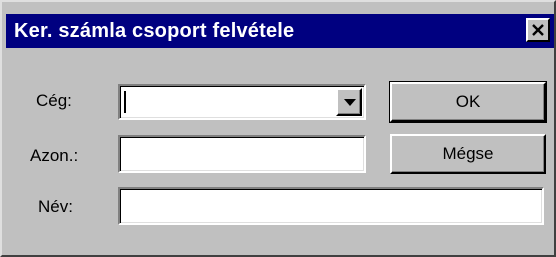  What do you see at coordinates (331, 206) in the screenshot?
I see `name-input` at bounding box center [331, 206].